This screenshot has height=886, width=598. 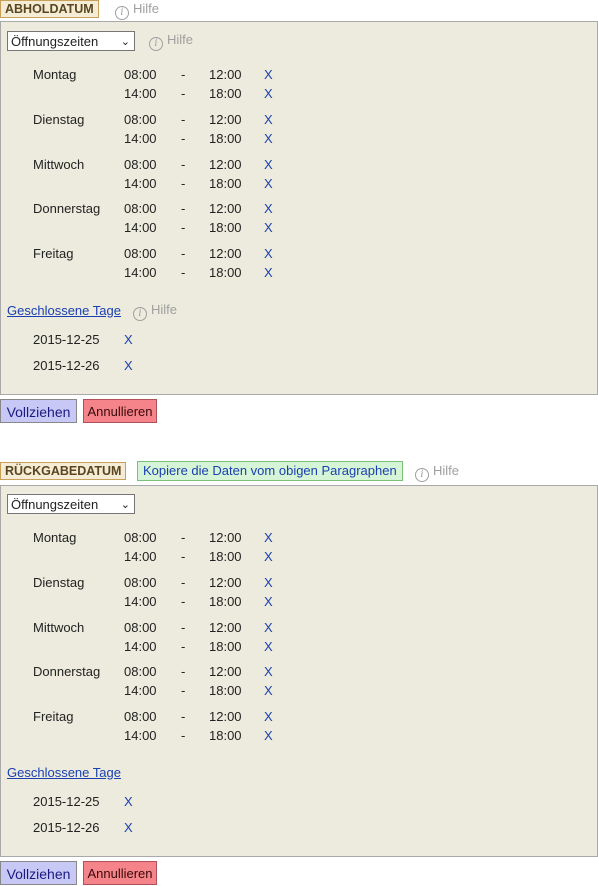 I want to click on return-hours-select: Öffnungszeiten ⌄, so click(x=71, y=504).